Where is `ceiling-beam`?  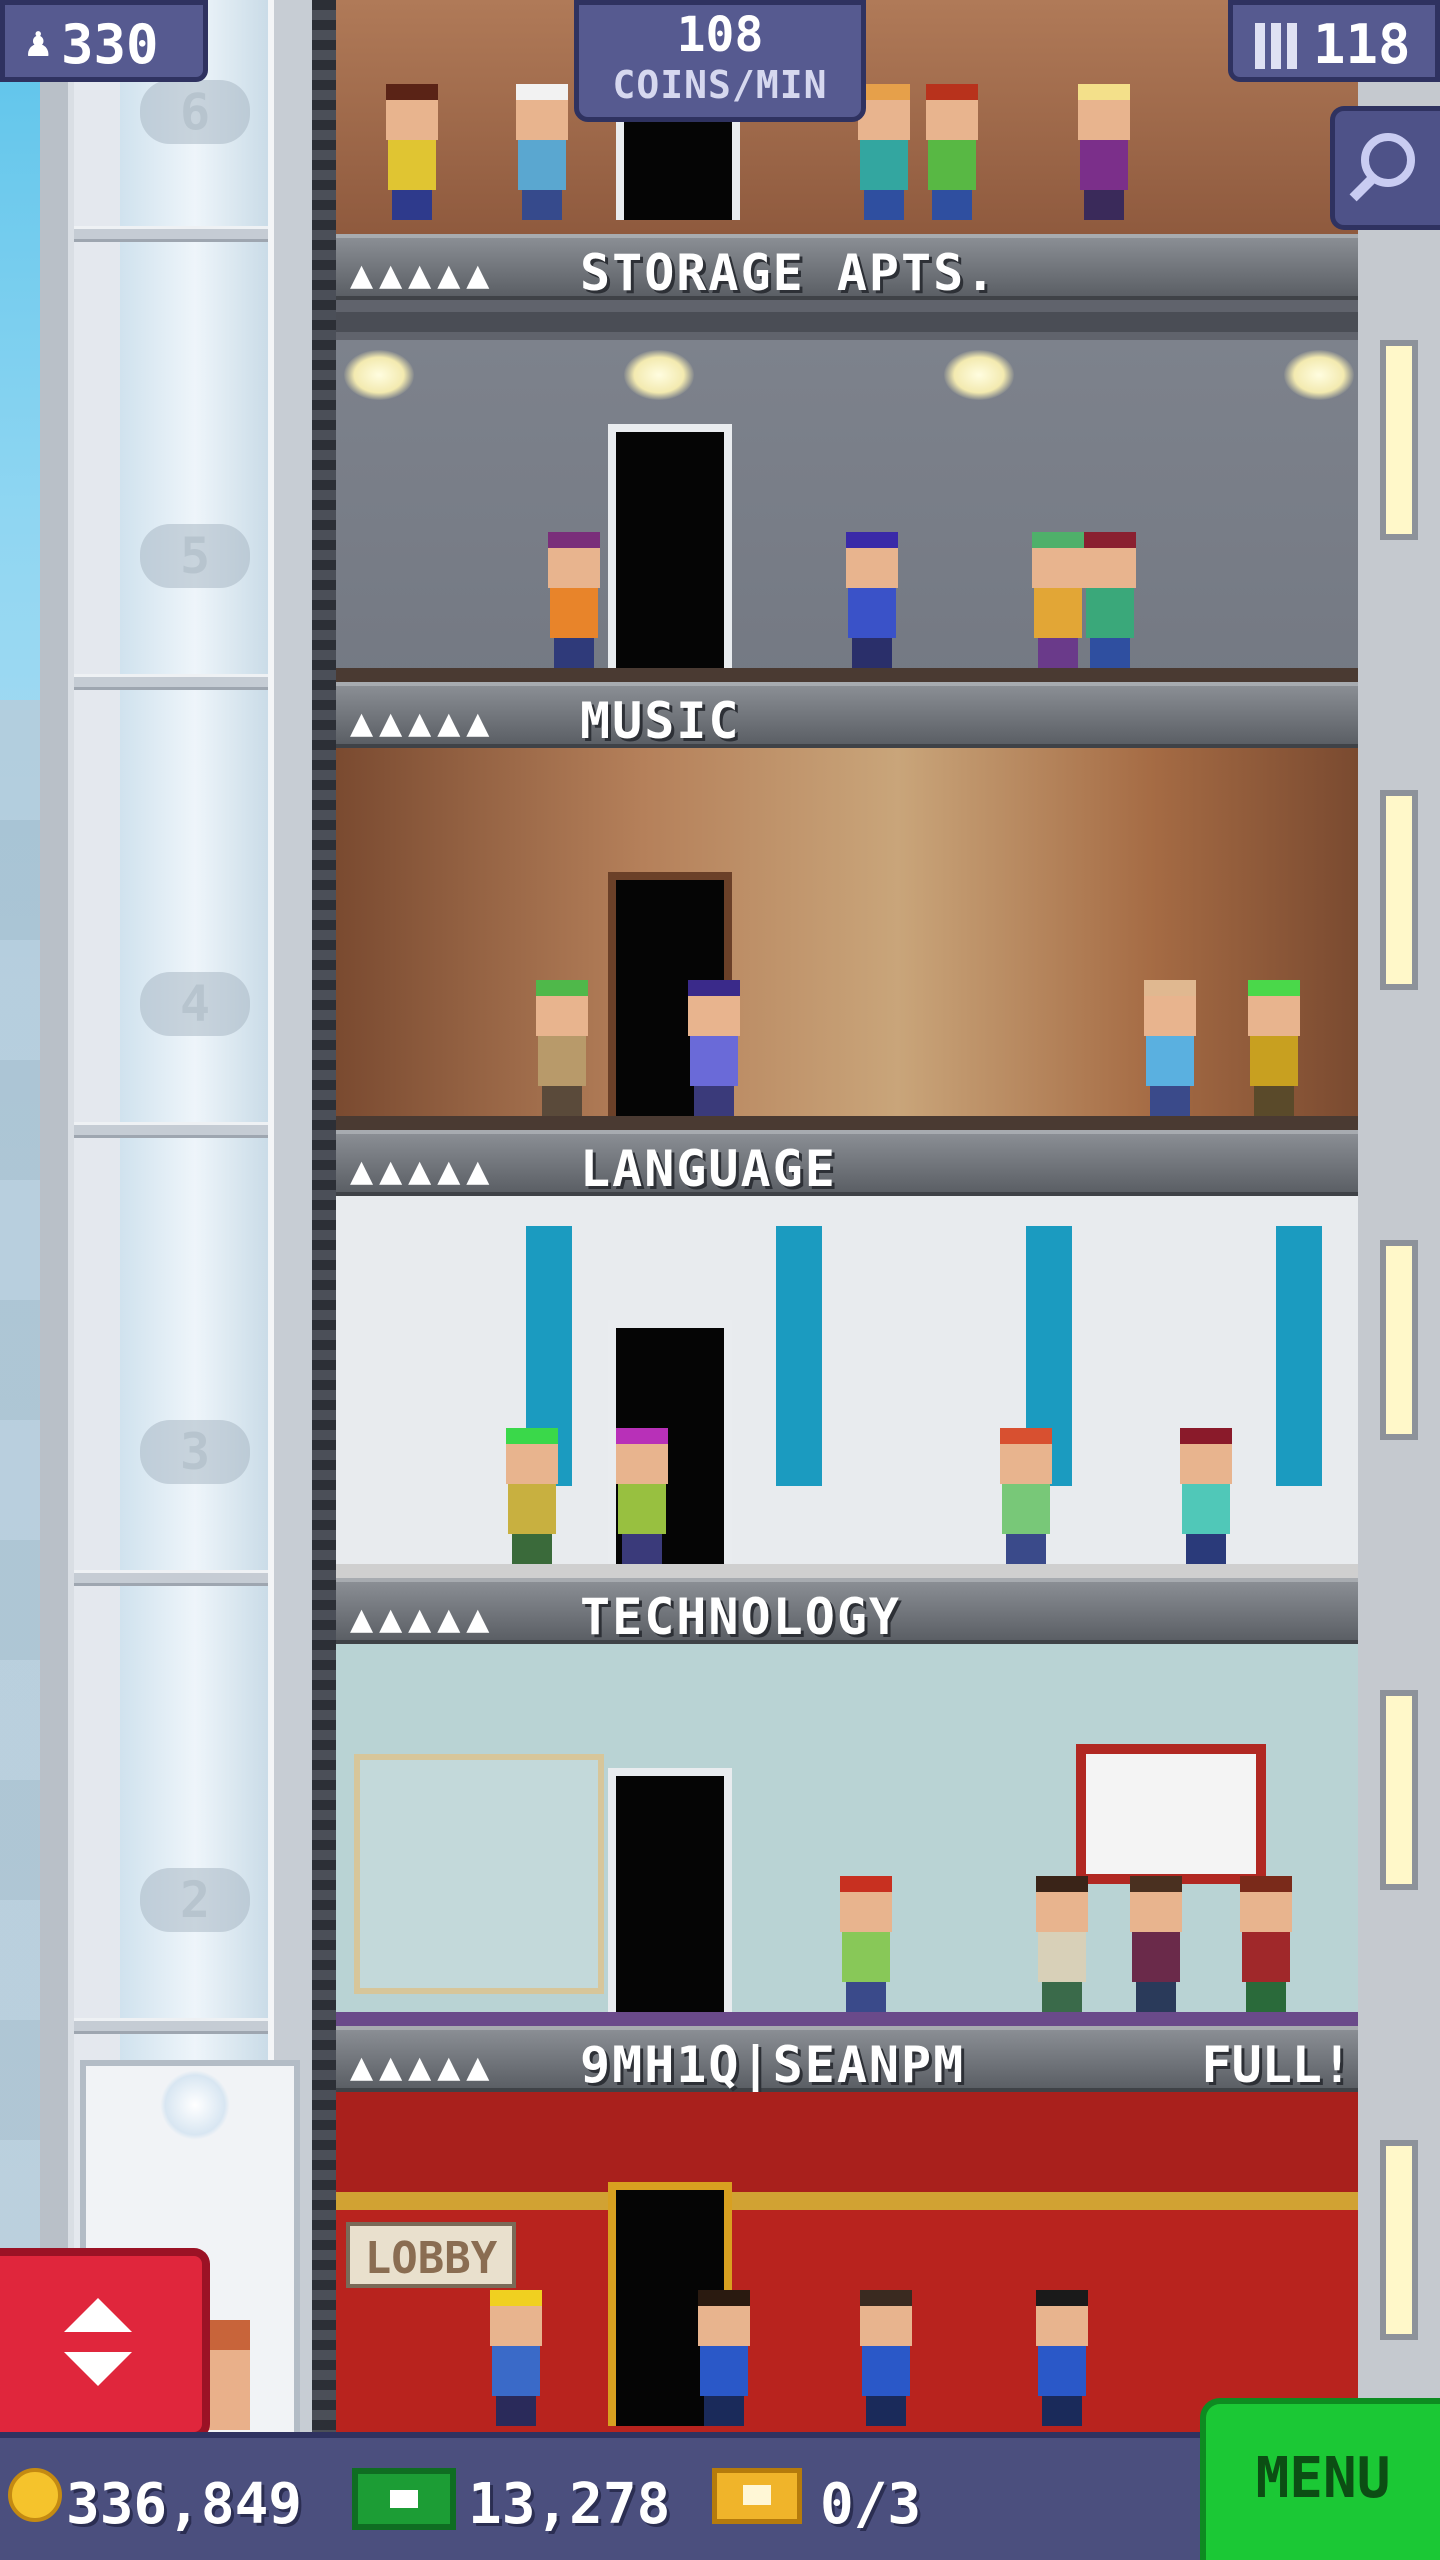 ceiling-beam is located at coordinates (847, 322).